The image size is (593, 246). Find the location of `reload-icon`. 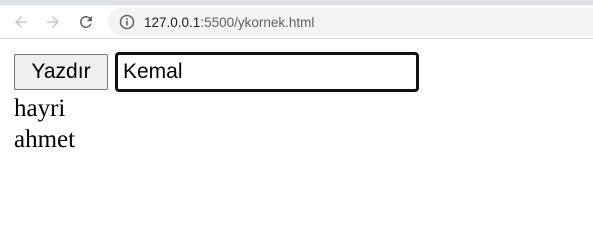

reload-icon is located at coordinates (85, 21).